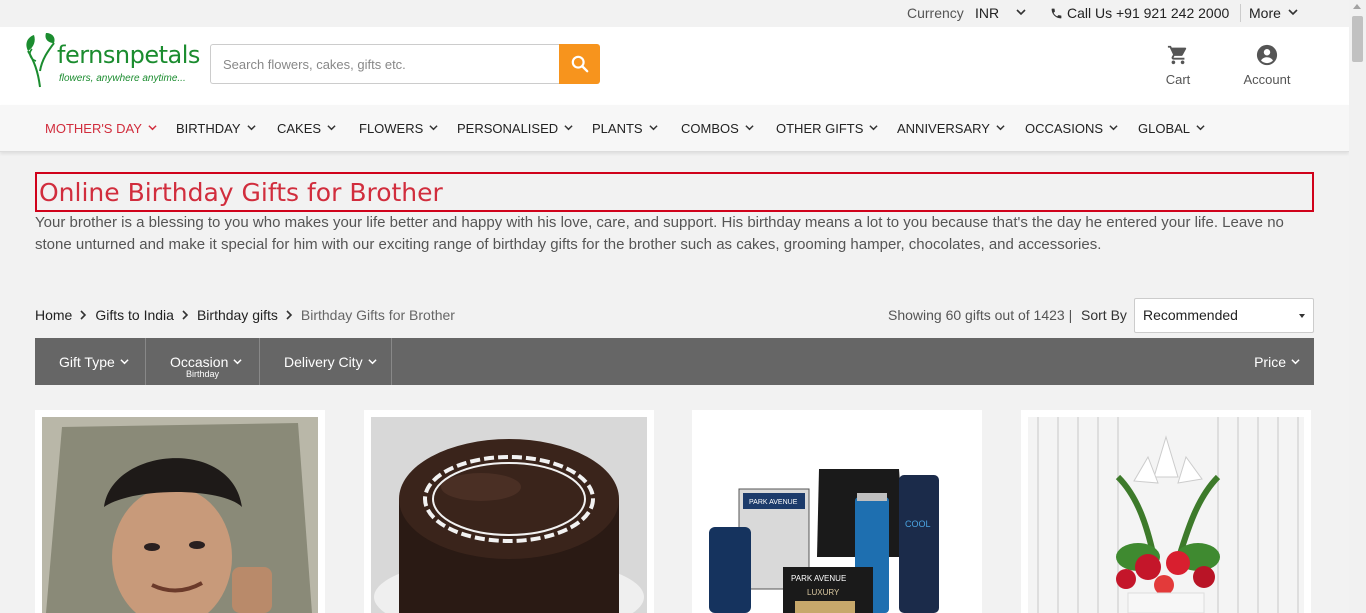  Describe the element at coordinates (918, 524) in the screenshot. I see `brand-text: COOL` at that location.